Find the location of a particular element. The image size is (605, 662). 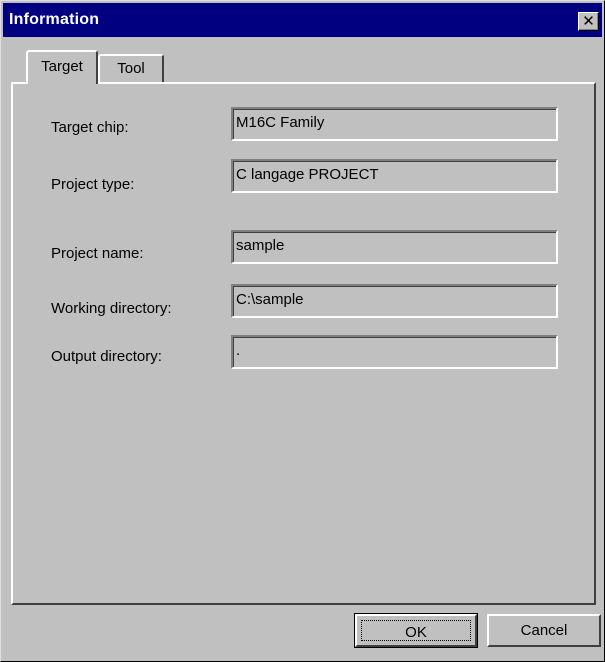

tab-tool-label: Tool is located at coordinates (131, 68).